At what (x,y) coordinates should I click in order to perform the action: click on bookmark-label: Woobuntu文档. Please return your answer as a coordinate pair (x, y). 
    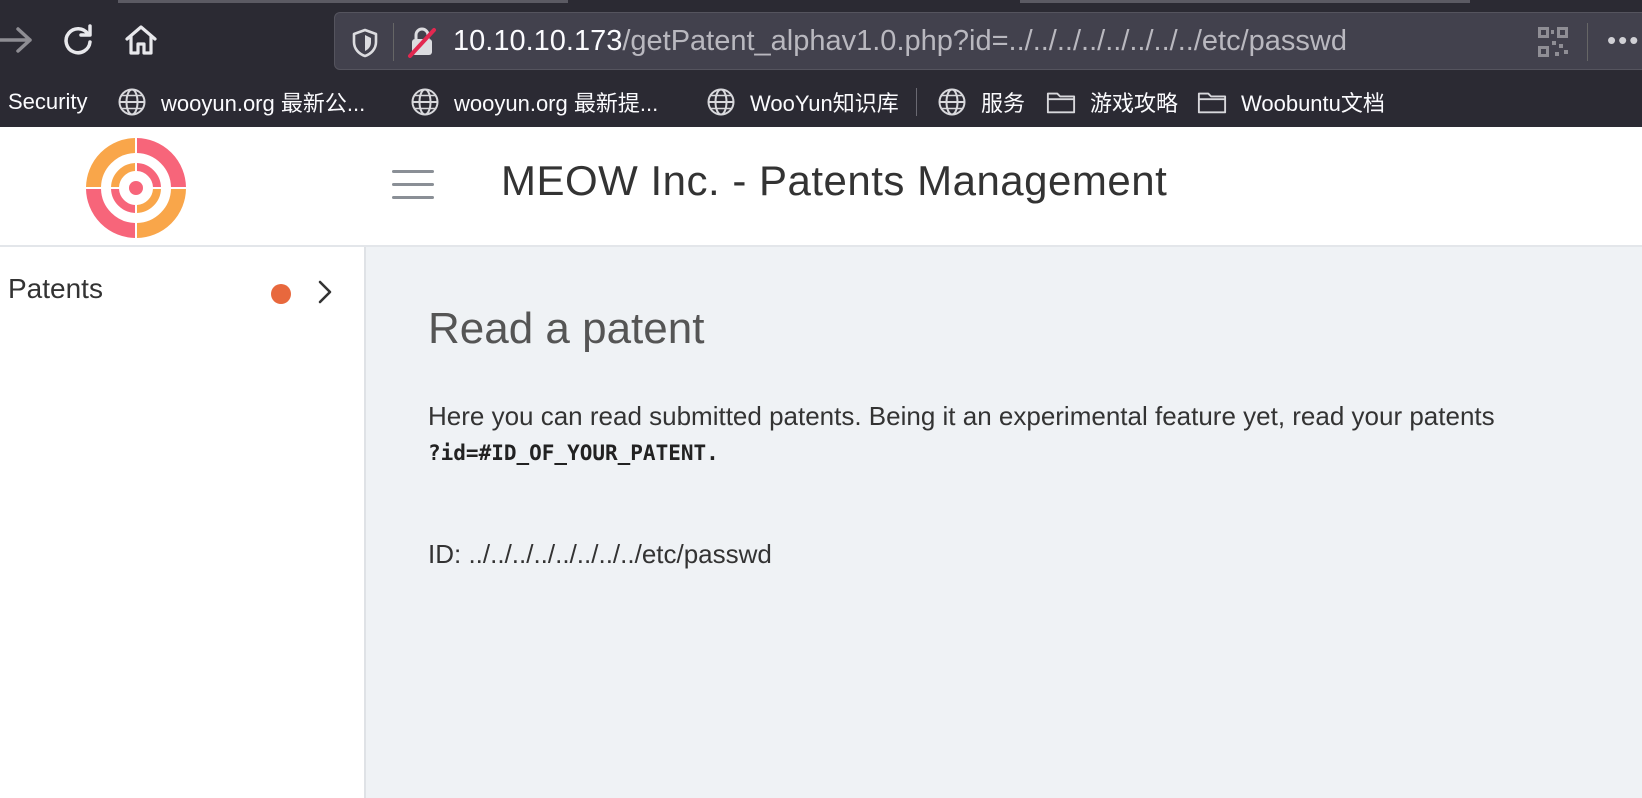
    Looking at the image, I should click on (1313, 103).